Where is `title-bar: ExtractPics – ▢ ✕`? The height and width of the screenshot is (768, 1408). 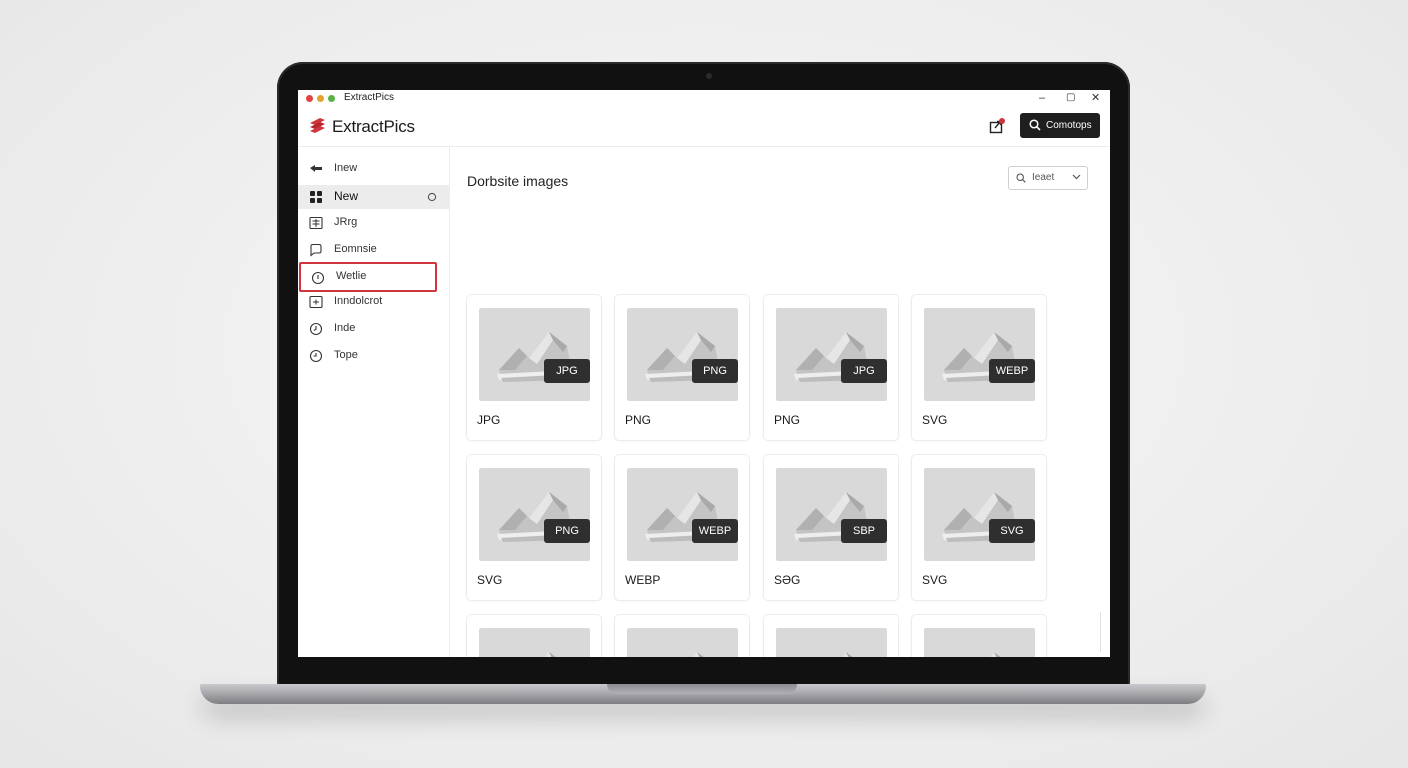
title-bar: ExtractPics – ▢ ✕ is located at coordinates (704, 98).